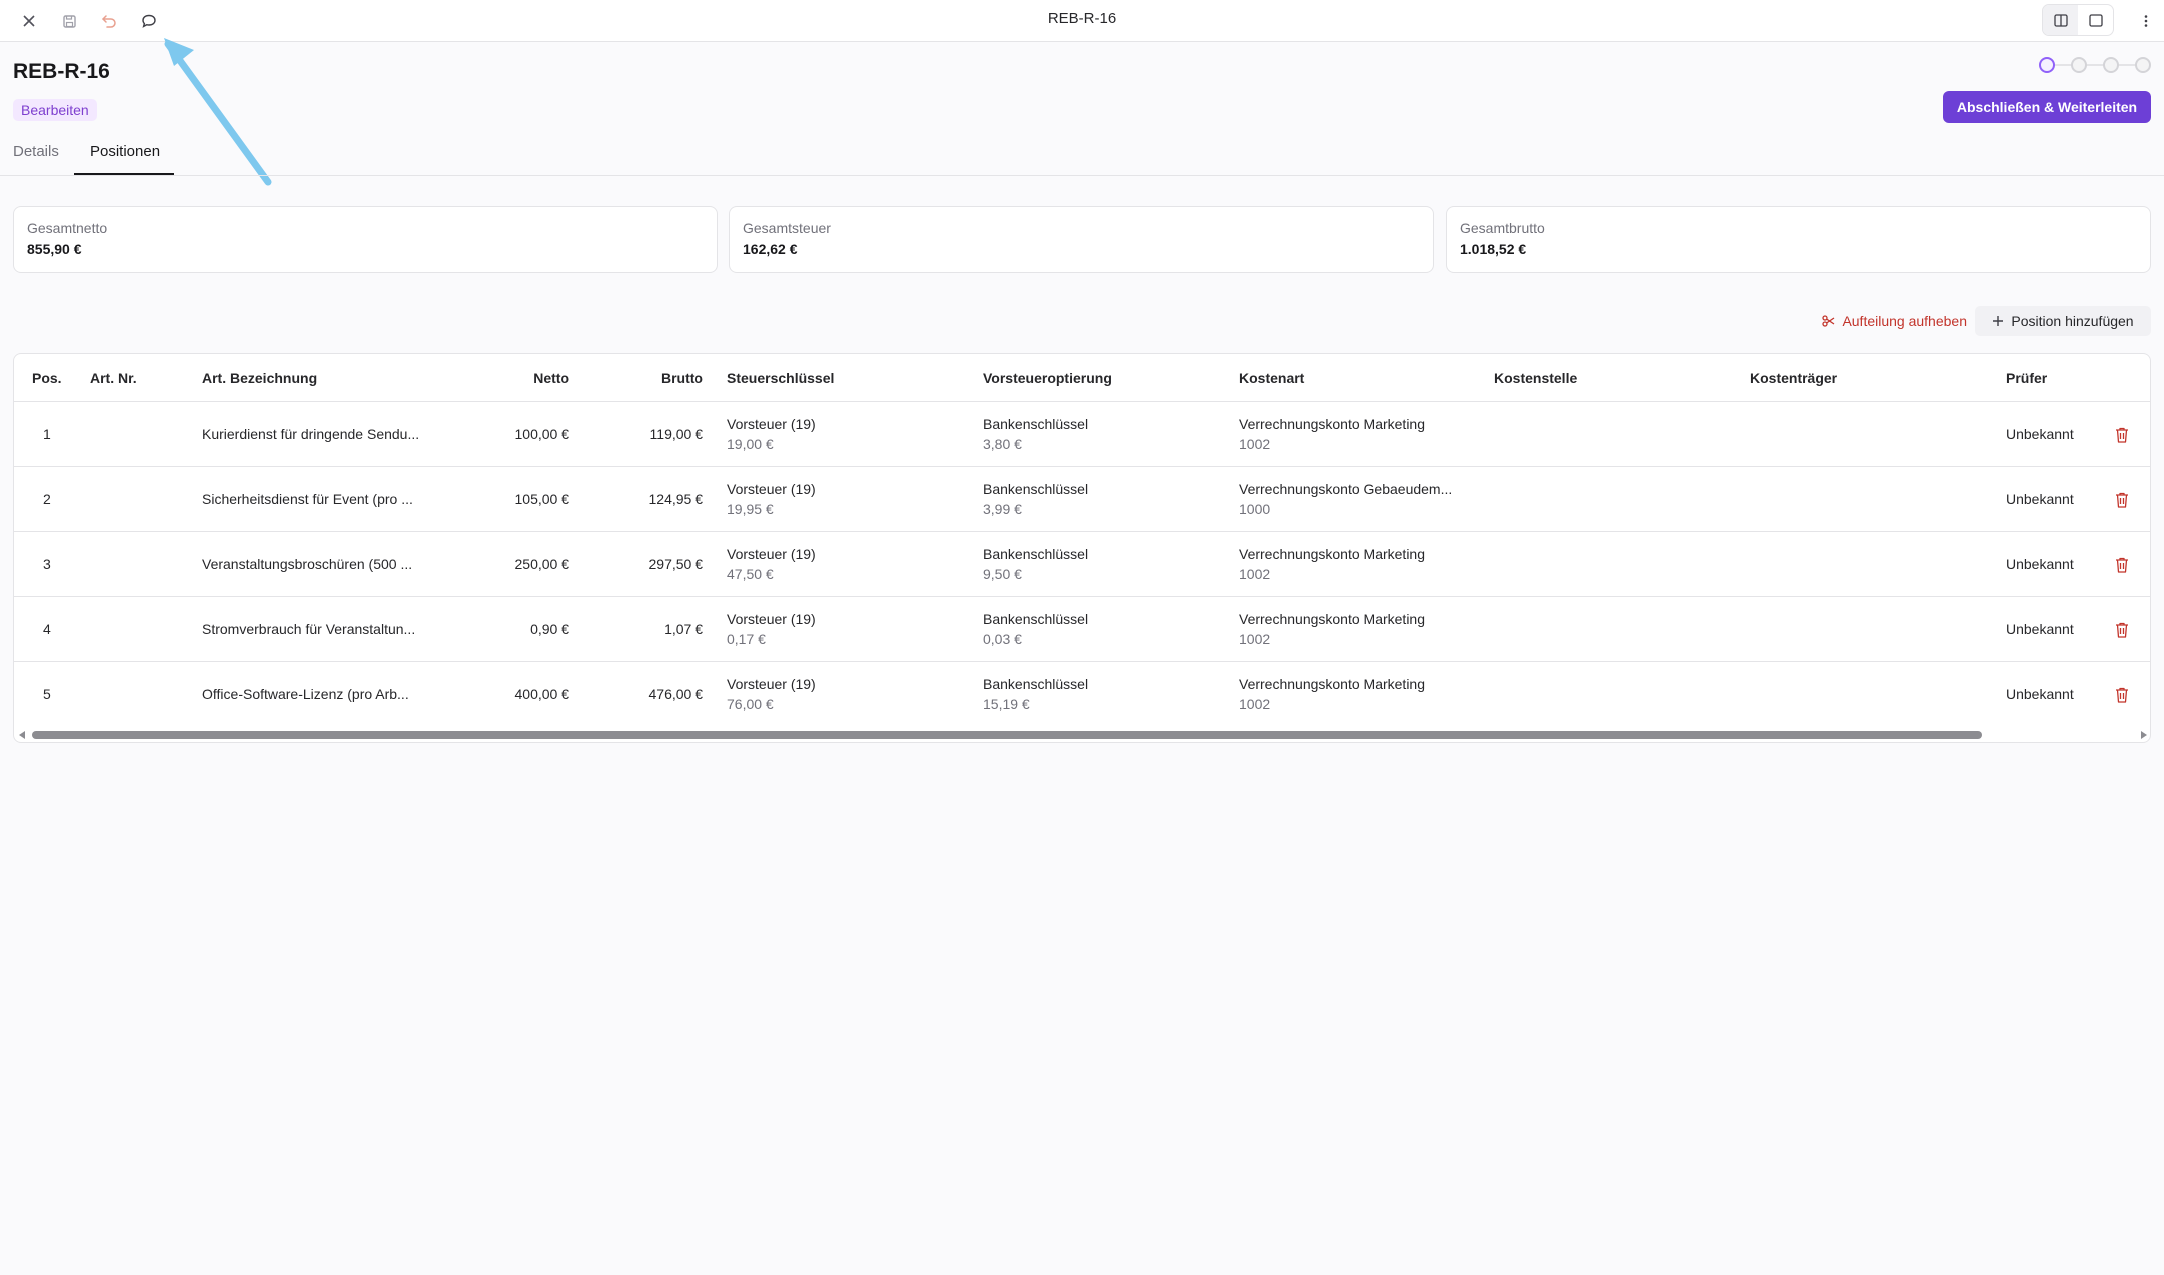 This screenshot has height=1275, width=2164. What do you see at coordinates (682, 378) in the screenshot?
I see `col-brutto: Brutto` at bounding box center [682, 378].